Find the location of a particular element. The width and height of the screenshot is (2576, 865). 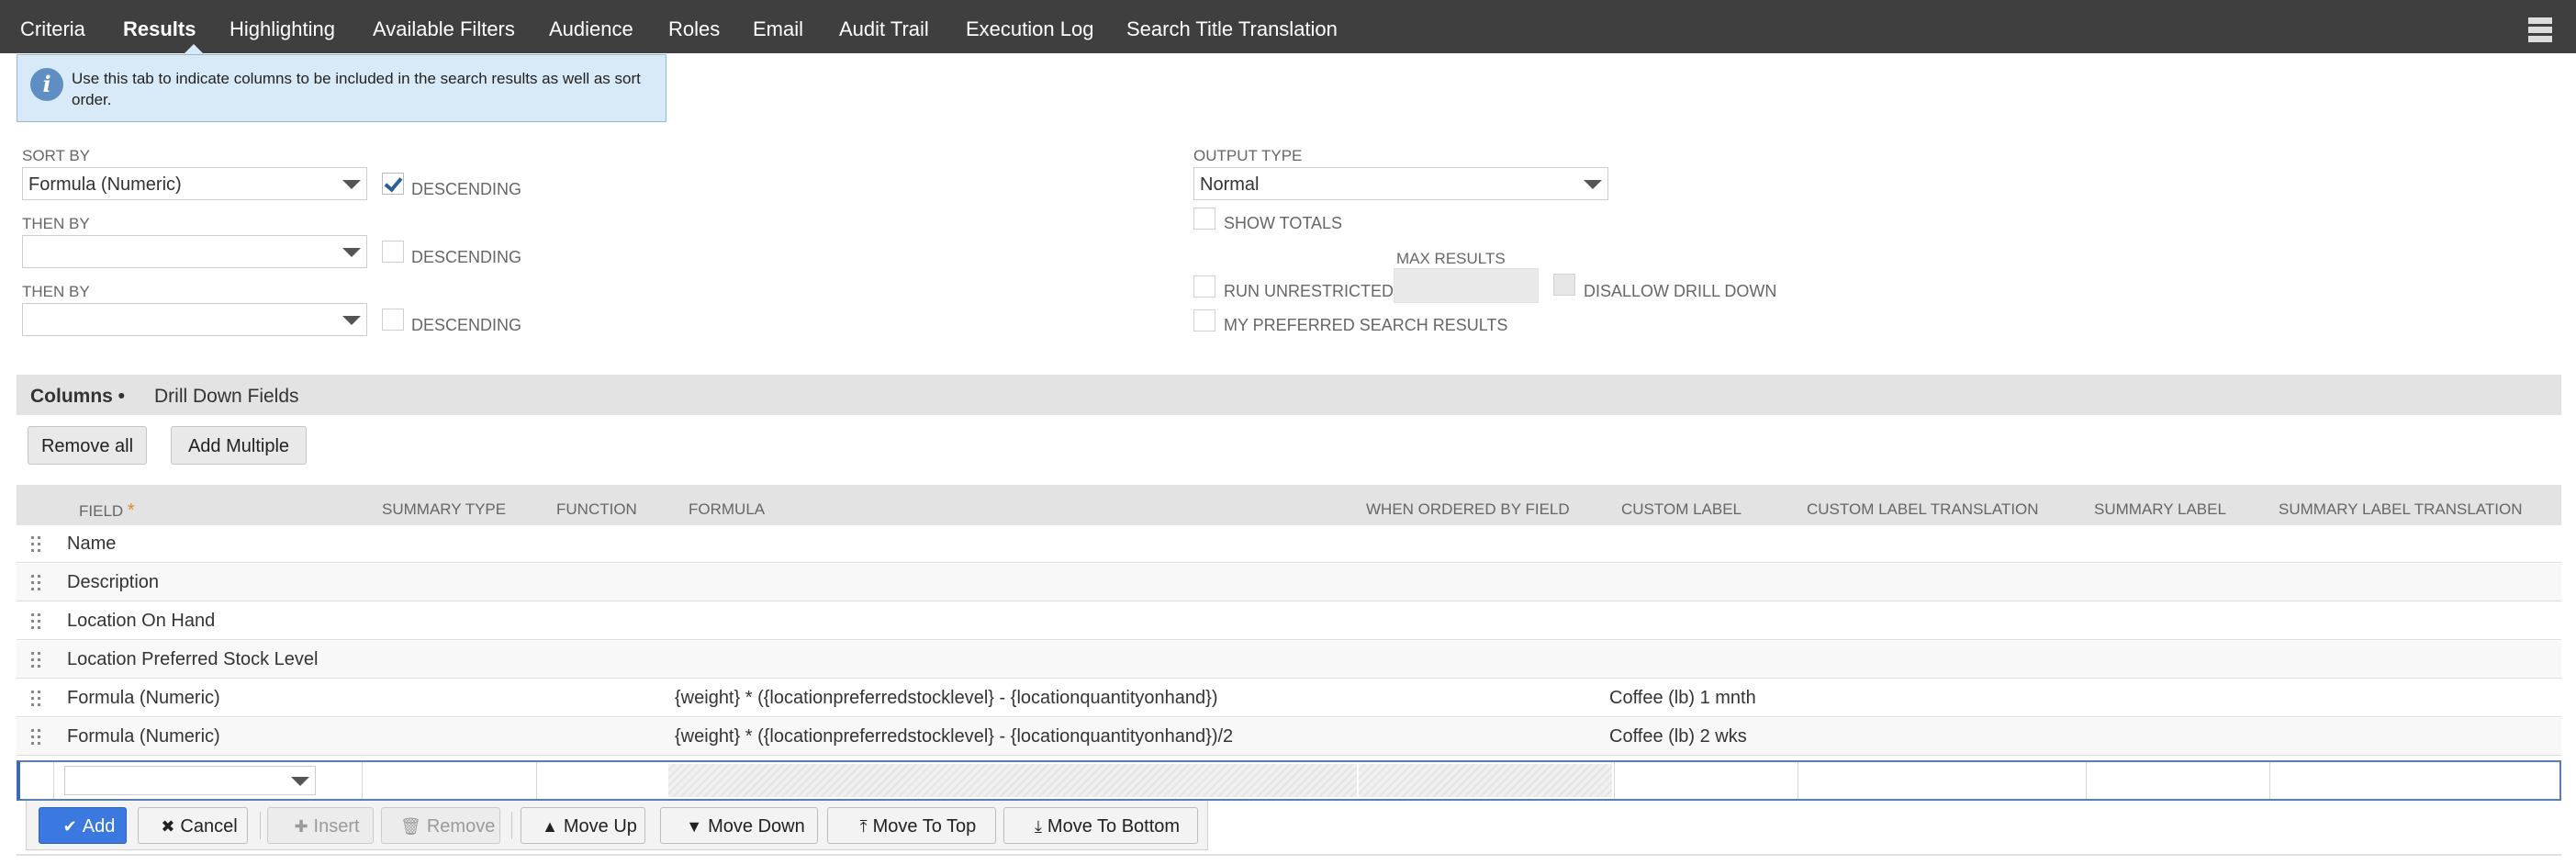

remove-button: 🗑 Remove is located at coordinates (440, 825).